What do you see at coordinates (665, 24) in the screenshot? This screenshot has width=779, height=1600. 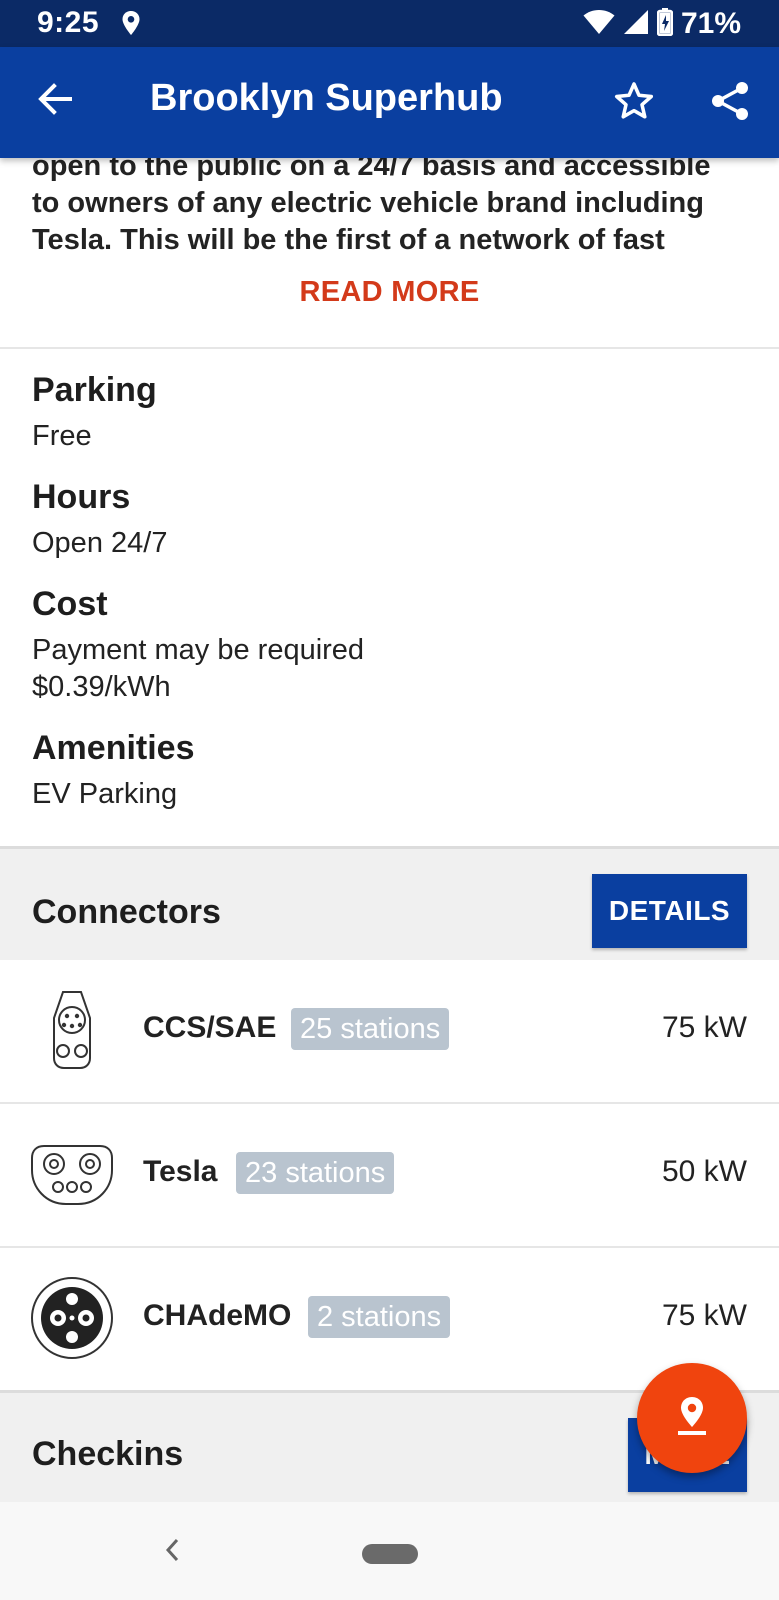 I see `battery-charging-icon` at bounding box center [665, 24].